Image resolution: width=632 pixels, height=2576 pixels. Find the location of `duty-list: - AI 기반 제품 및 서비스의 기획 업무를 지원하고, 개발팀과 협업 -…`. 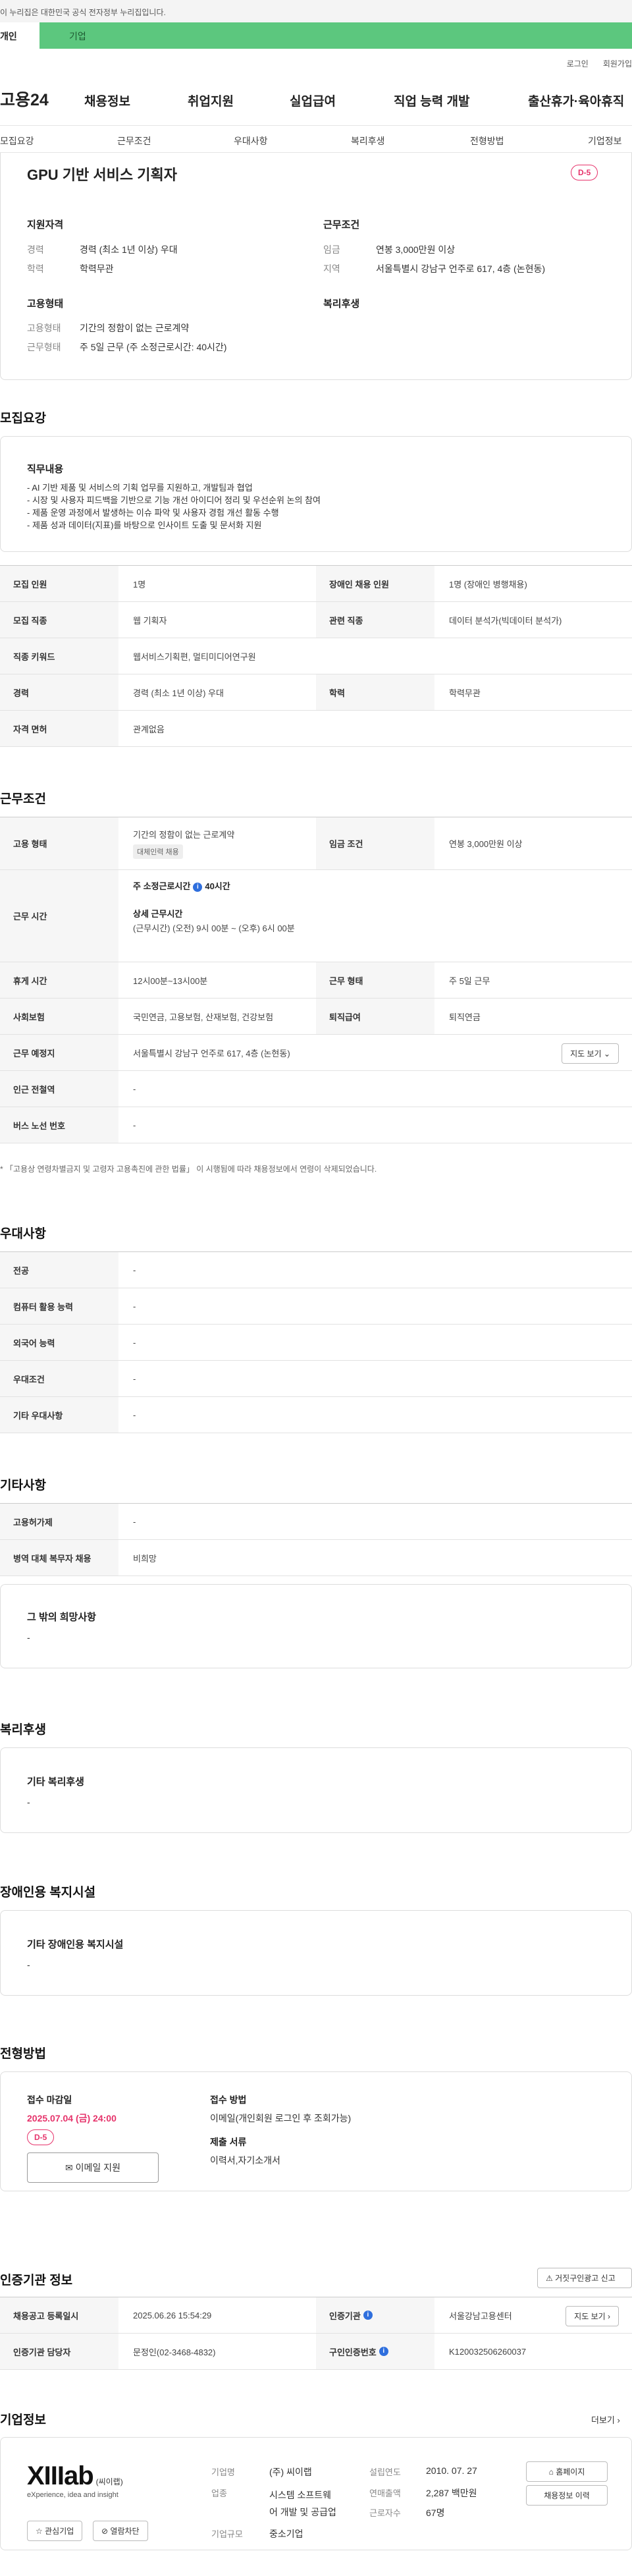

duty-list: - AI 기반 제품 및 서비스의 기획 업무를 지원하고, 개발팀과 협업 -… is located at coordinates (174, 506).